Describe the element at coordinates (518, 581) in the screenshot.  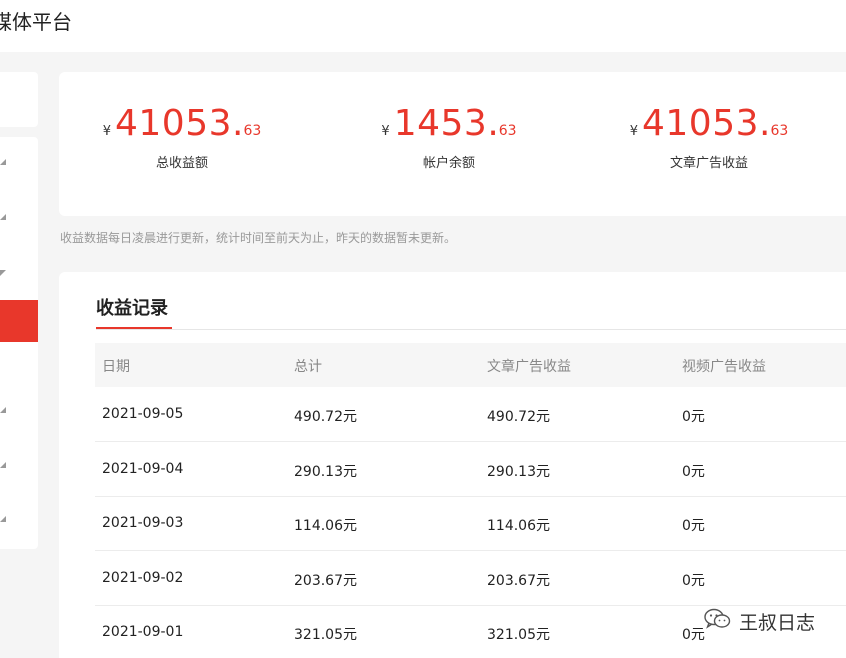
I see `cell-article-ad: 203.67元` at that location.